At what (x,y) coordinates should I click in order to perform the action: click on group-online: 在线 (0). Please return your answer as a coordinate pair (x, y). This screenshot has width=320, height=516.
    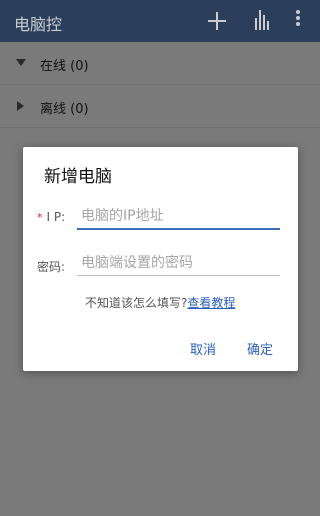
    Looking at the image, I should click on (160, 63).